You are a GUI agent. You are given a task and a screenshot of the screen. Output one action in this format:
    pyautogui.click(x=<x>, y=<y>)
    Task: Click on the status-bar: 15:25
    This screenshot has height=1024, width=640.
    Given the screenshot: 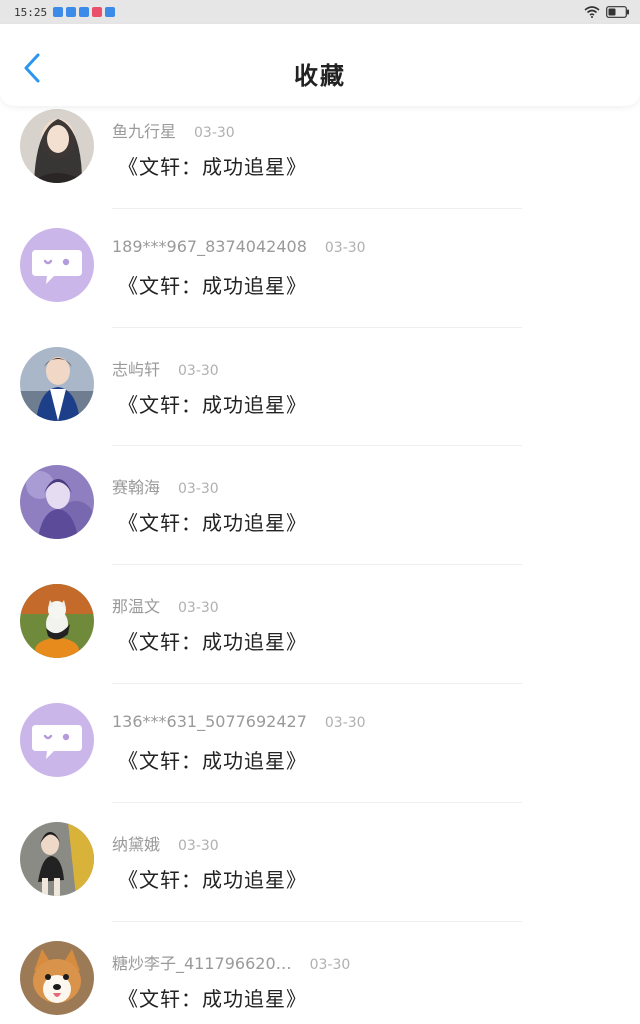 What is the action you would take?
    pyautogui.click(x=320, y=12)
    